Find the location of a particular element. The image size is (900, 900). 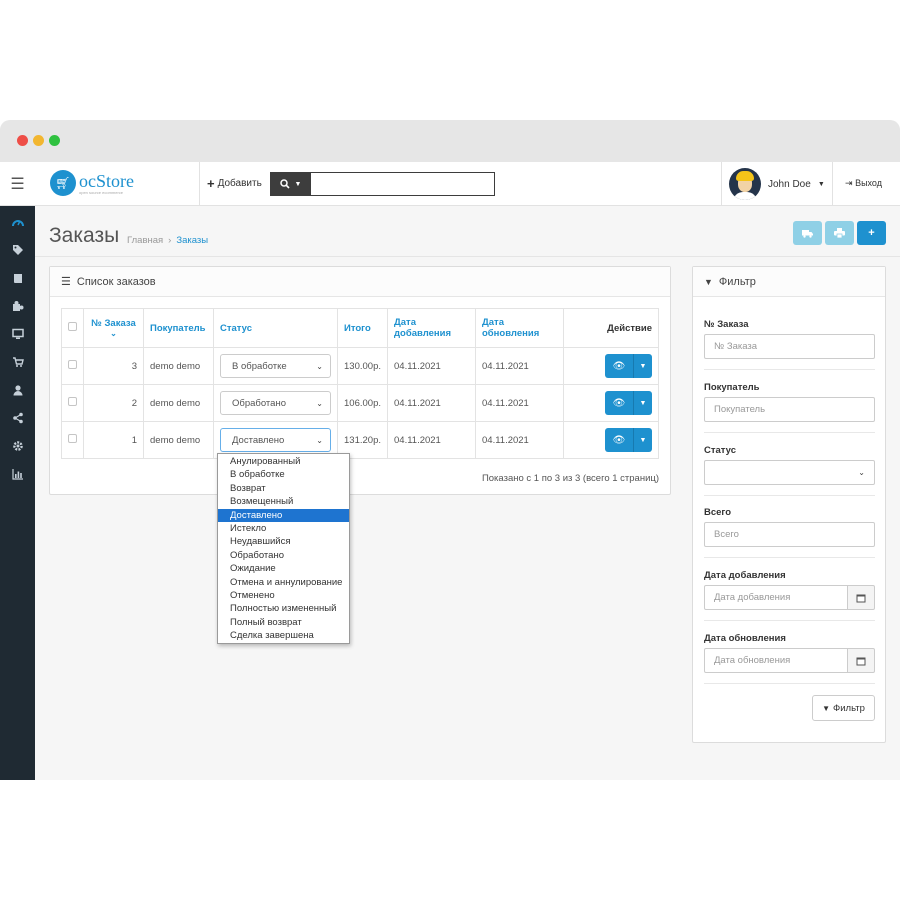

funnel-icon: ▼ is located at coordinates (708, 281).